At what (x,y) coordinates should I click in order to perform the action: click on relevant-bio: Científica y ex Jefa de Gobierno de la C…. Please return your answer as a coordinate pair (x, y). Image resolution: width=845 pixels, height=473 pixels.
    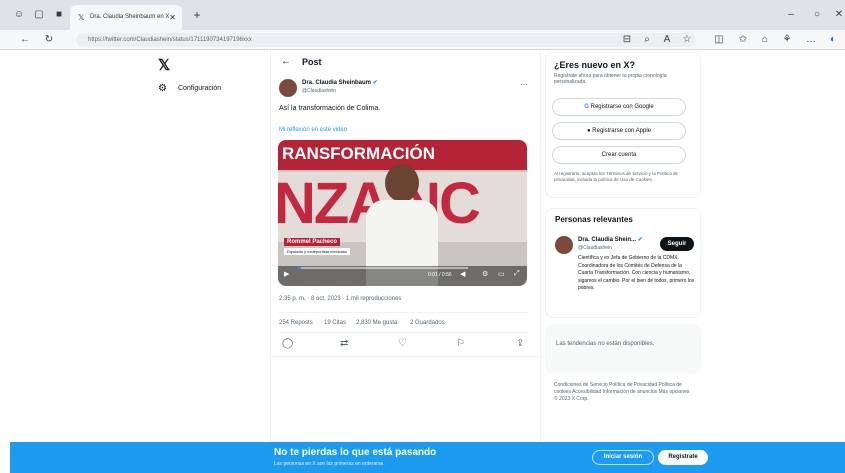
    Looking at the image, I should click on (636, 273).